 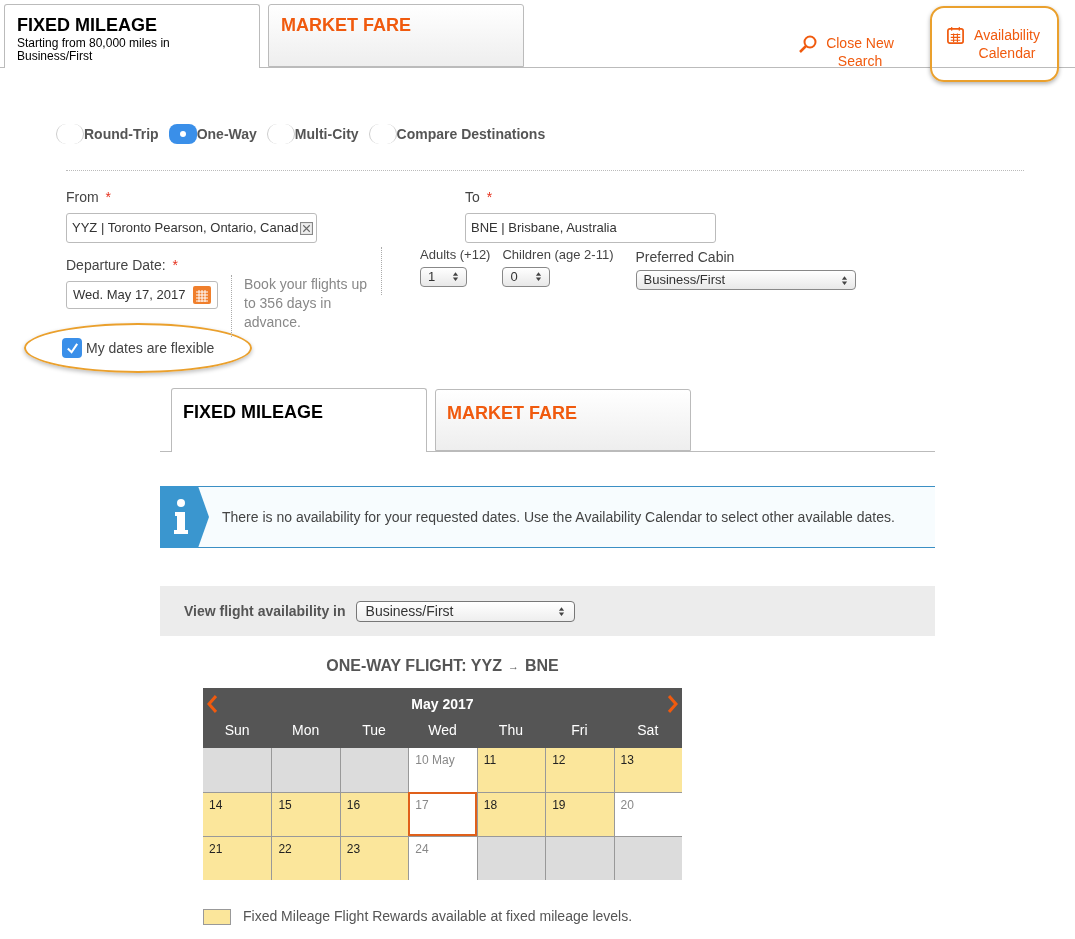 I want to click on day-cell: 19, so click(x=579, y=814).